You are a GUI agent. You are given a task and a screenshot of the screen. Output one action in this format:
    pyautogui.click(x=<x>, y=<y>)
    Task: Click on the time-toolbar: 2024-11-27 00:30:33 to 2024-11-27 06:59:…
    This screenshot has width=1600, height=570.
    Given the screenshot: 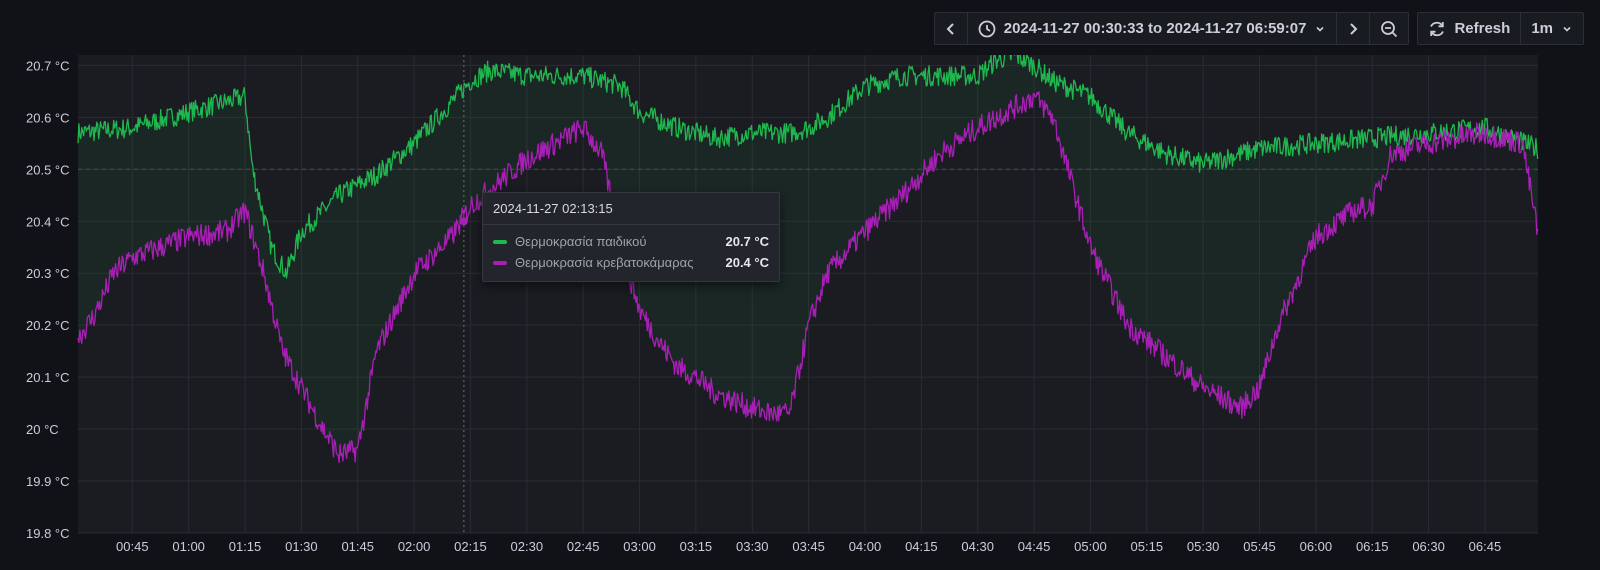 What is the action you would take?
    pyautogui.click(x=1258, y=28)
    